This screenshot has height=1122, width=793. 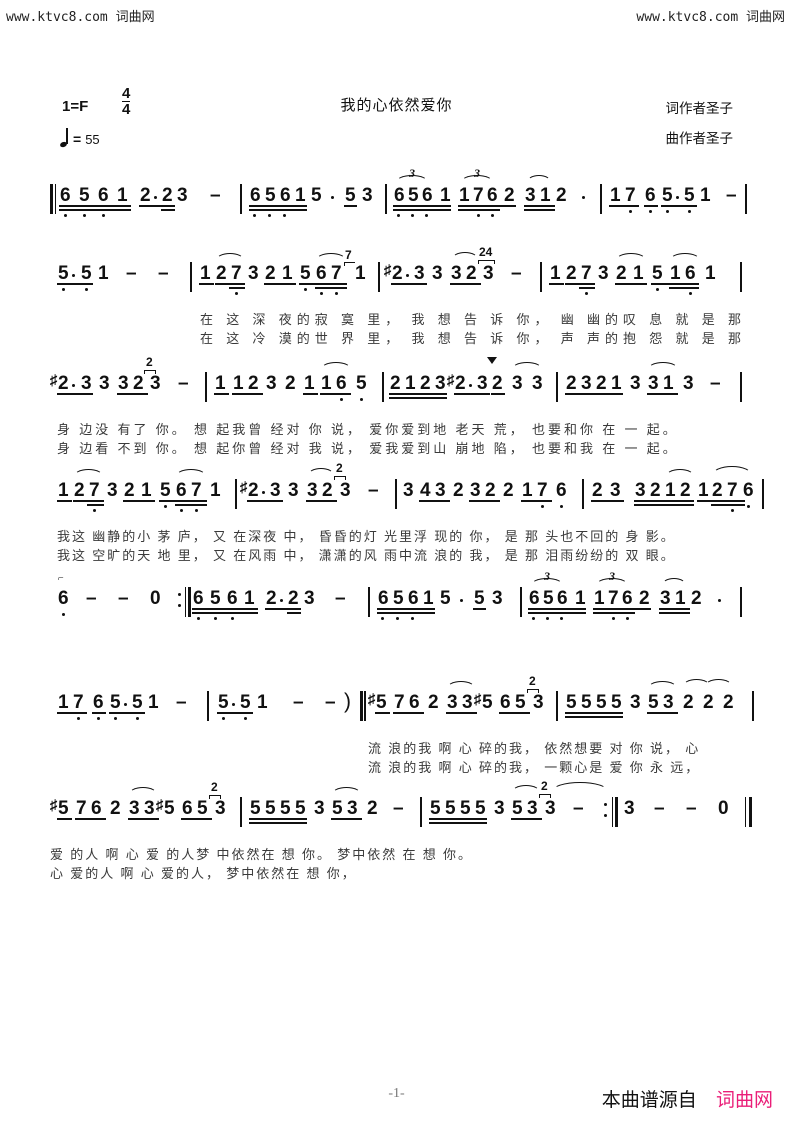 What do you see at coordinates (486, 252) in the screenshot?
I see `duration-number: 24` at bounding box center [486, 252].